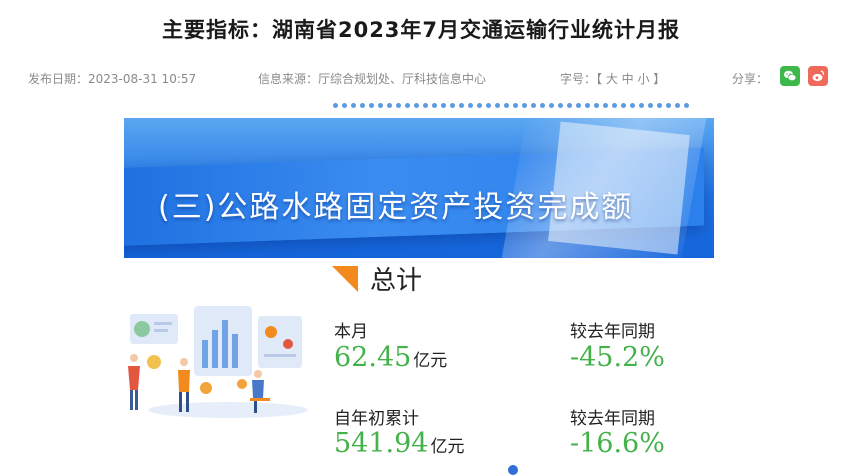 This screenshot has height=475, width=842. I want to click on ytd-value-number: 541.94, so click(381, 443).